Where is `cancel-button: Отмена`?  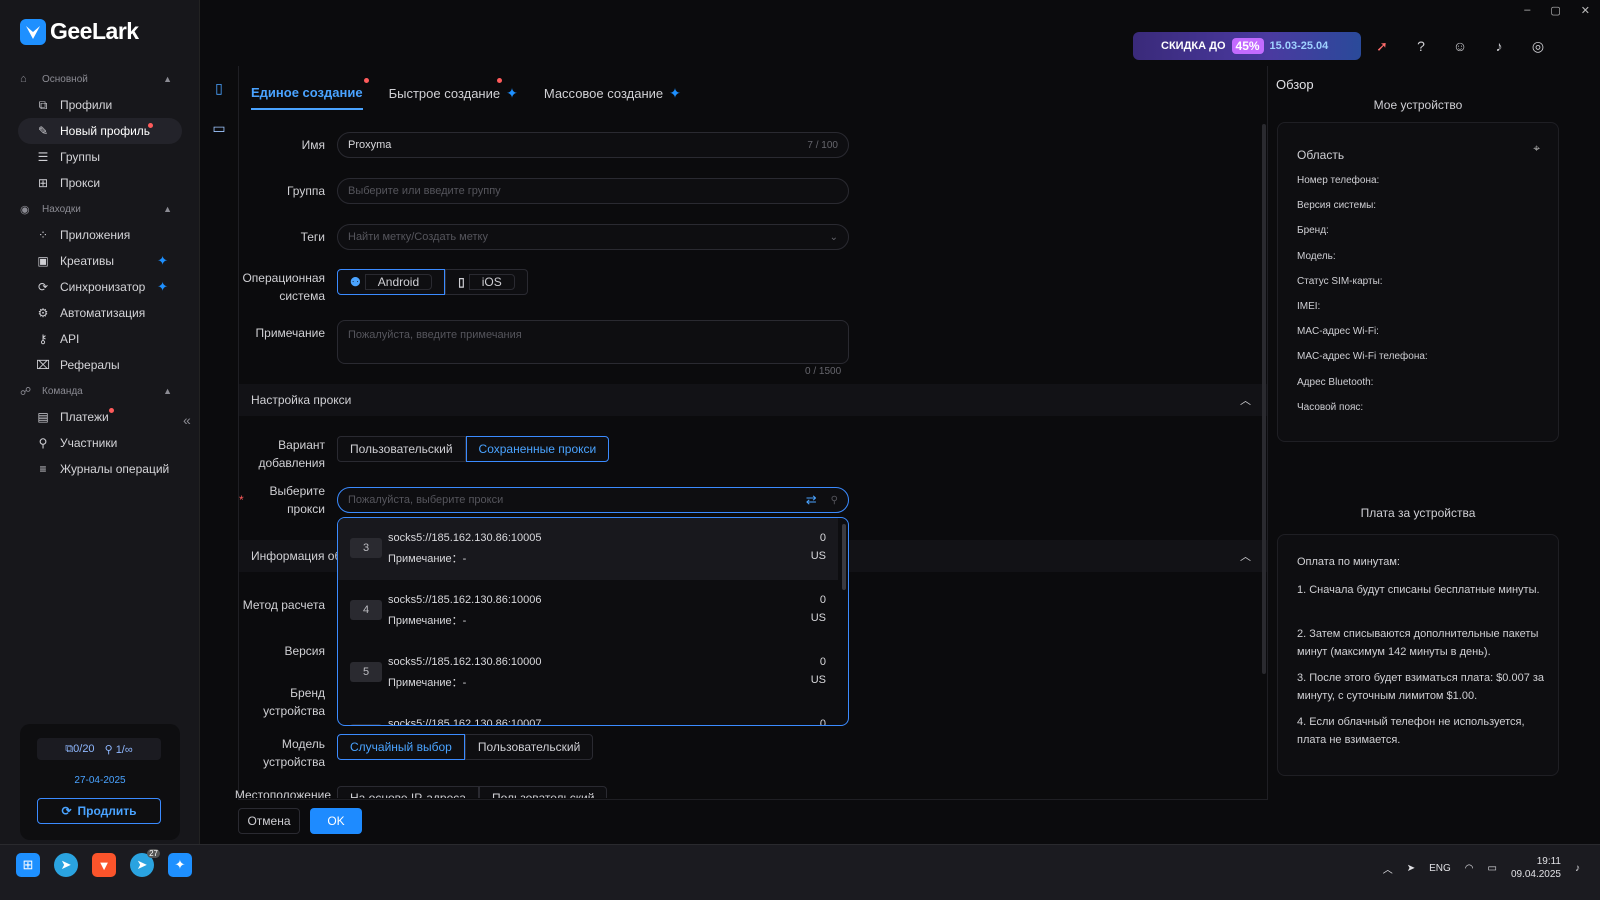 cancel-button: Отмена is located at coordinates (269, 821).